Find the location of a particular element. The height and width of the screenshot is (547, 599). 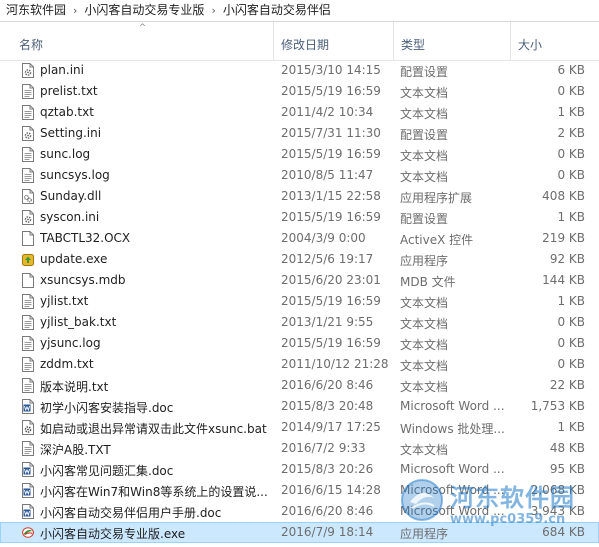

file-row: suncsys.log 2010/8/5 11:47 文本文档 0 KB is located at coordinates (299, 175).